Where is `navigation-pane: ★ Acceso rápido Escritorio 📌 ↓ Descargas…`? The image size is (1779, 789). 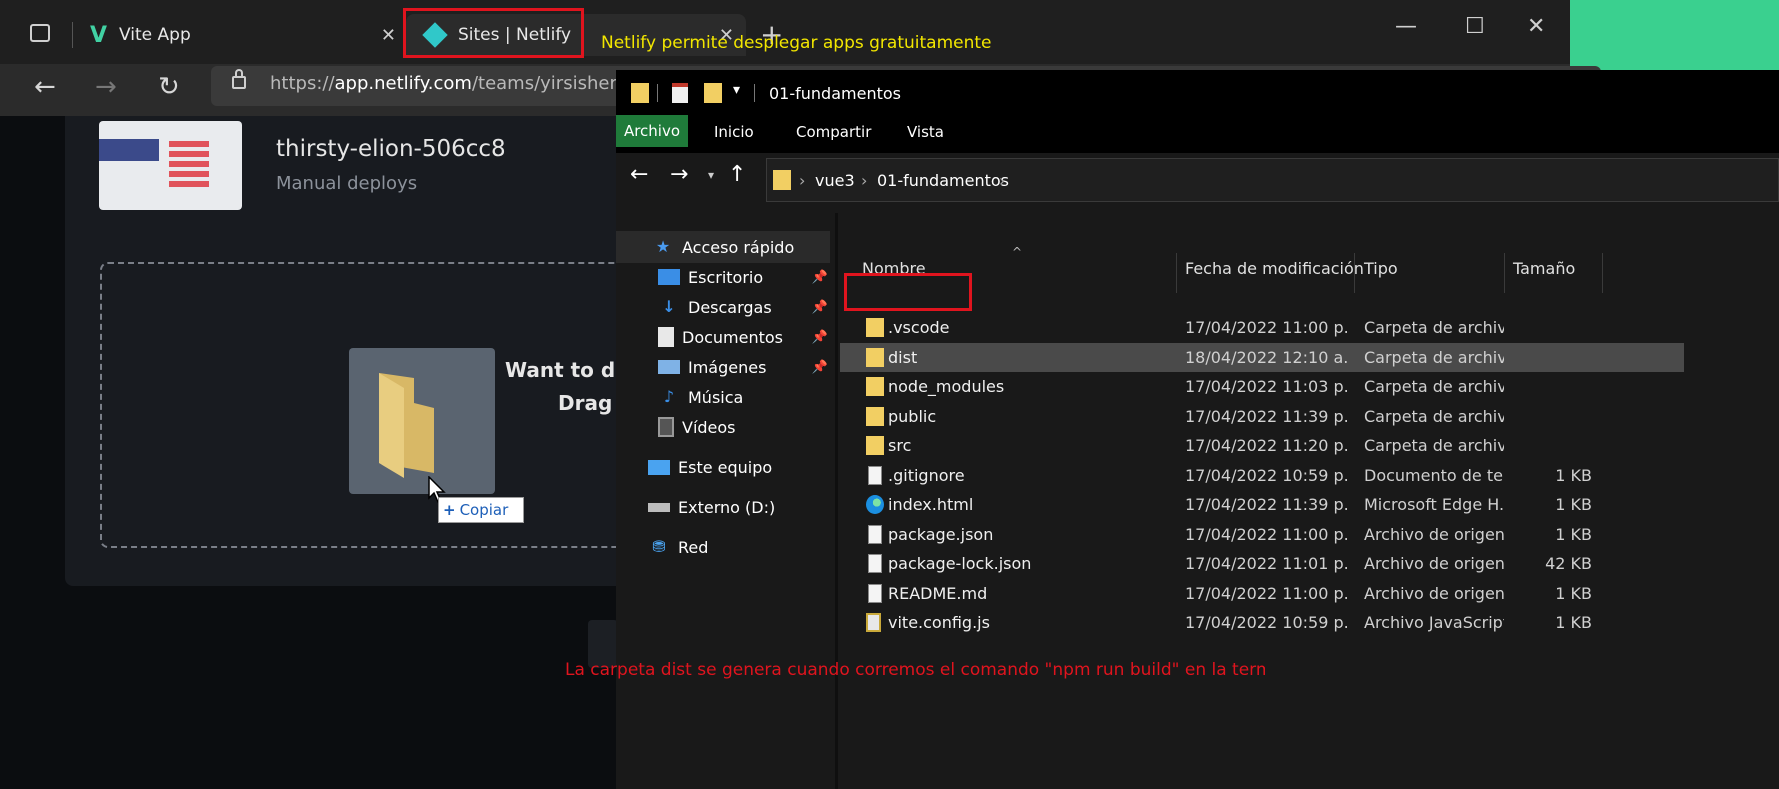
navigation-pane: ★ Acceso rápido Escritorio 📌 ↓ Descargas… is located at coordinates (726, 501).